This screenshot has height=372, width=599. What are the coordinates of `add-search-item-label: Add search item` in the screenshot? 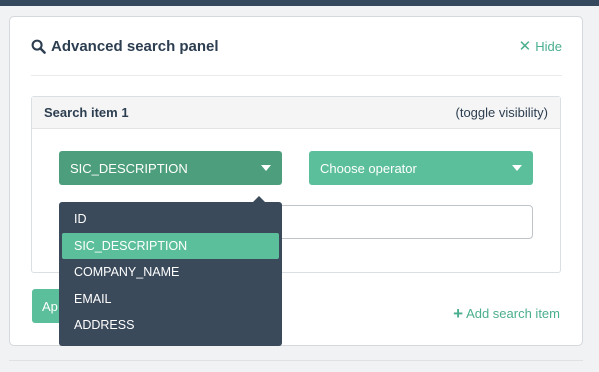 It's located at (513, 313).